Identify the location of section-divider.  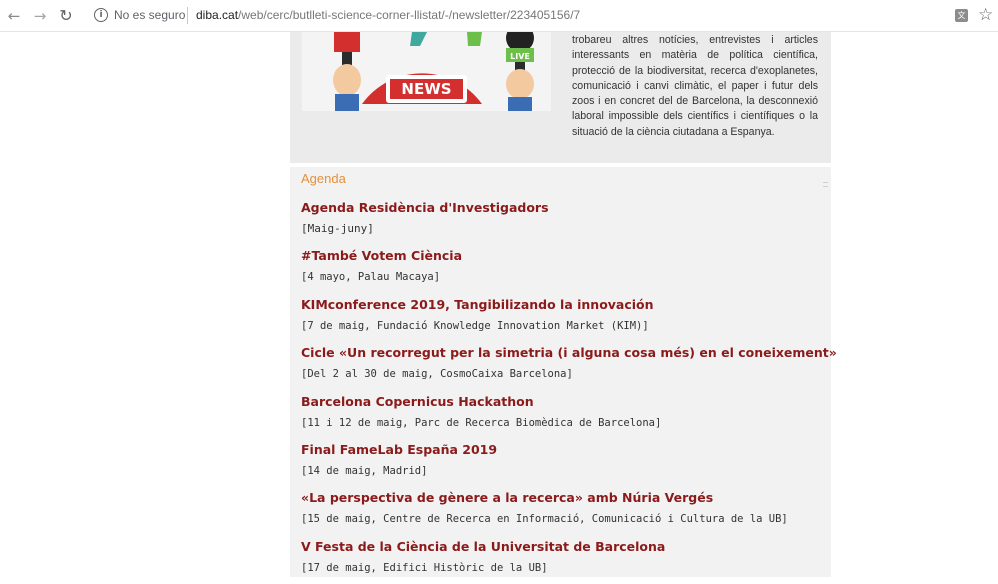
(560, 165).